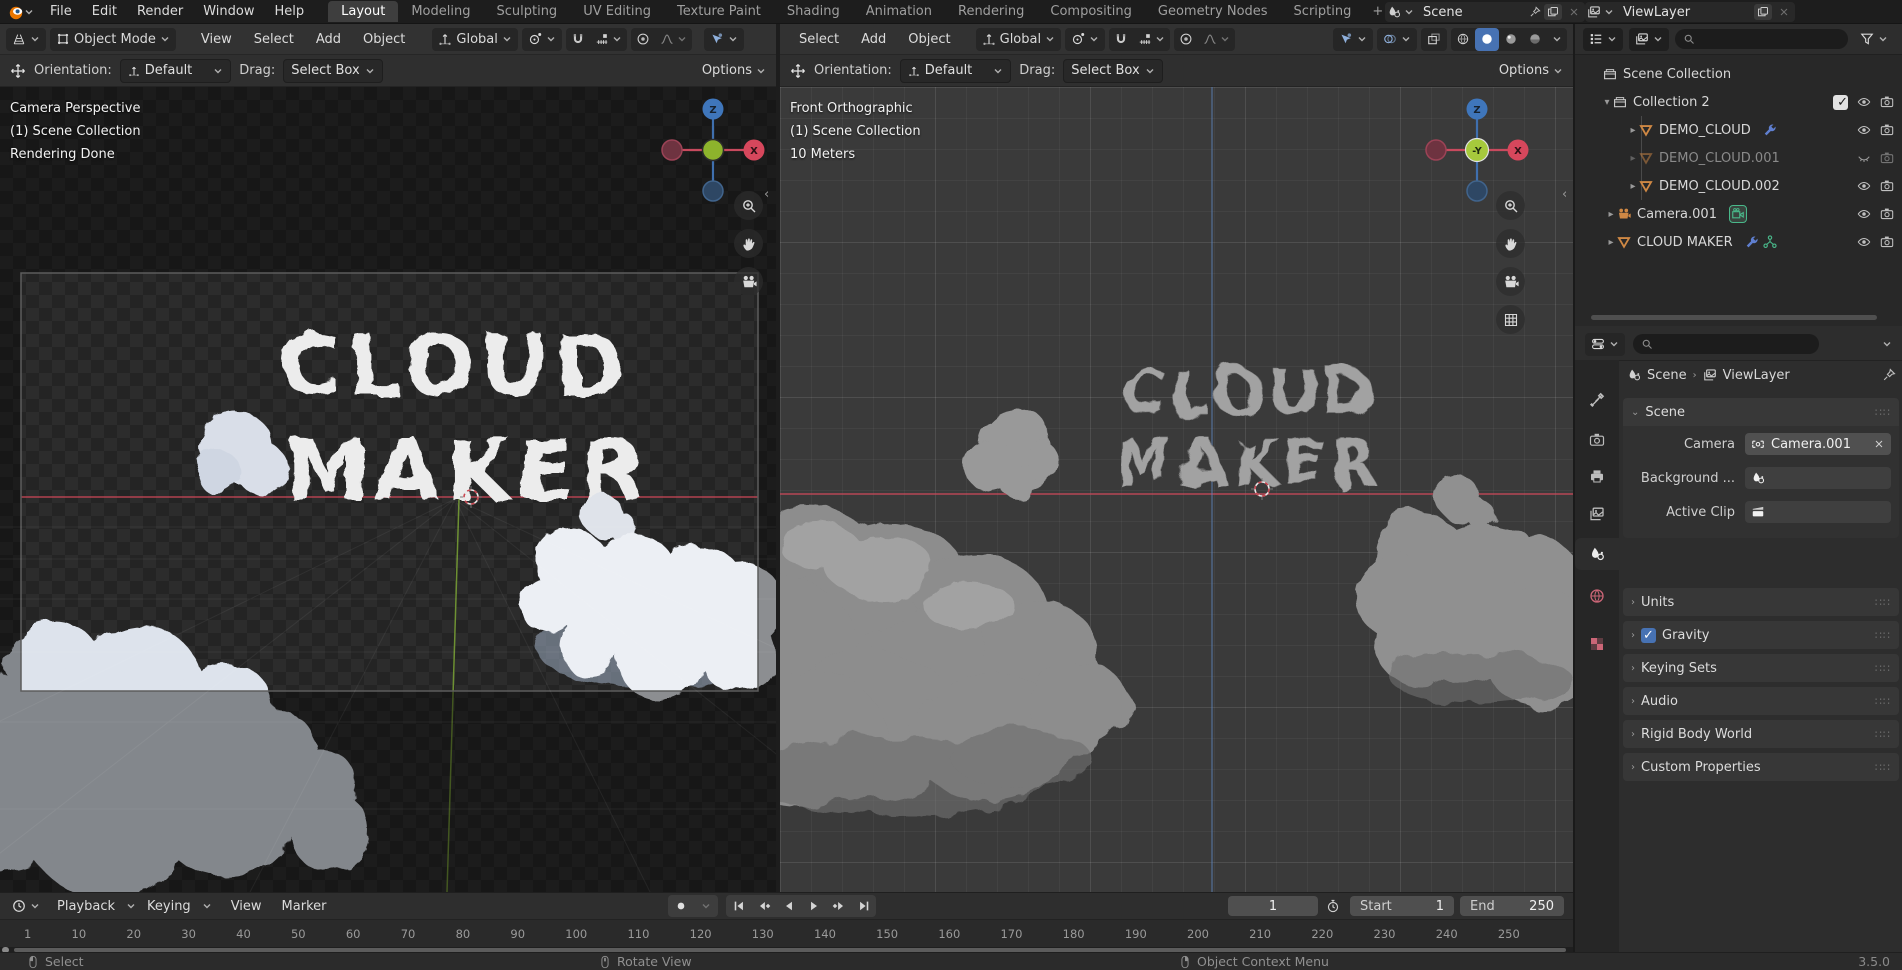  I want to click on outliner-row-demo-cloud-002: ▸ DEMO_CLOUD.002, so click(1738, 186).